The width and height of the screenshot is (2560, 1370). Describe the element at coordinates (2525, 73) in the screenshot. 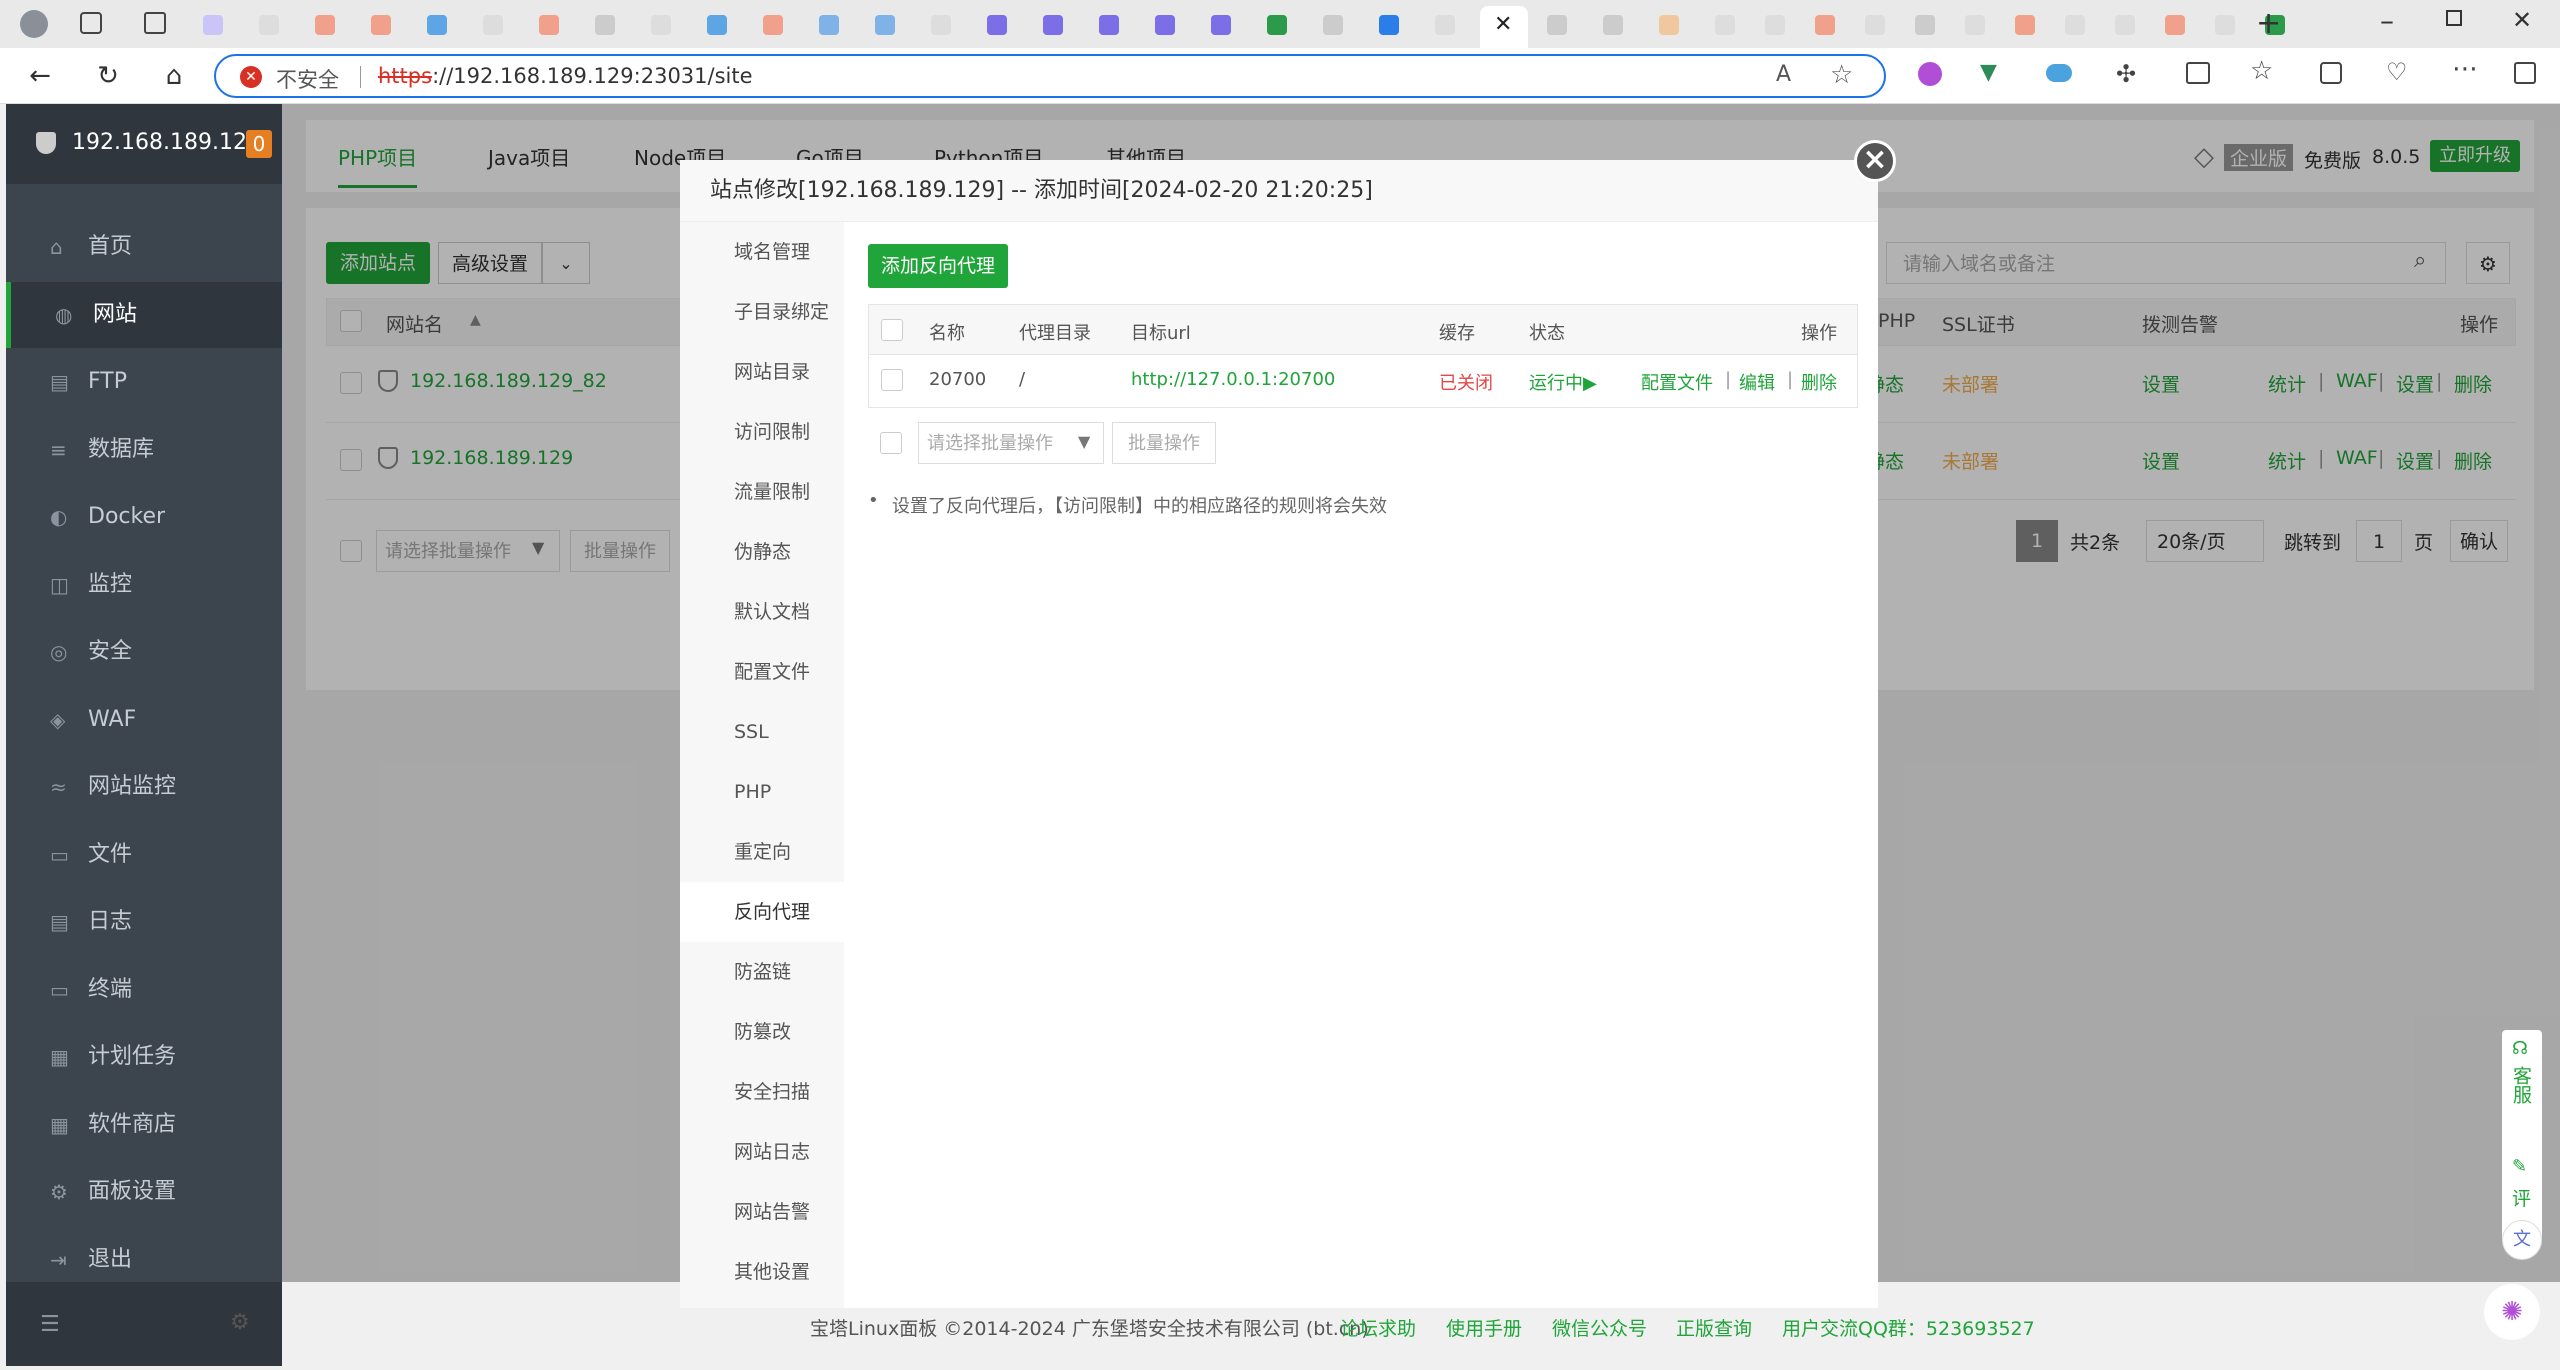

I see `sidebar-toggle-icon` at that location.